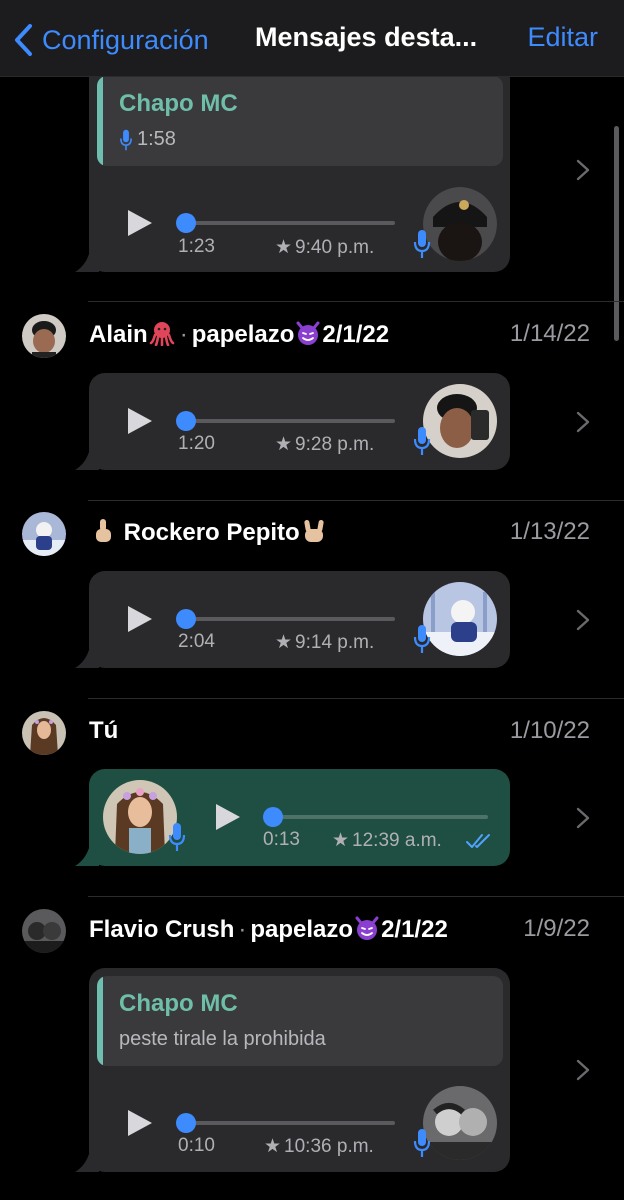  What do you see at coordinates (325, 247) in the screenshot?
I see `message-time: ★ 9:40 p.m.` at bounding box center [325, 247].